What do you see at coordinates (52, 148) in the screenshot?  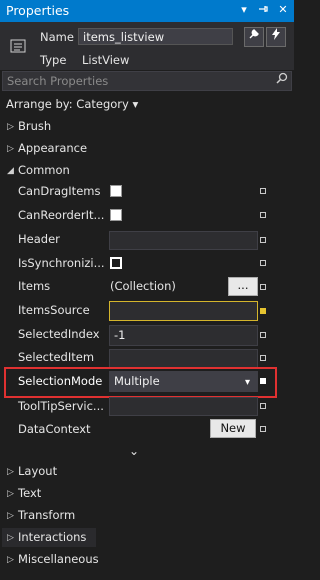 I see `category-appearance: Appearance` at bounding box center [52, 148].